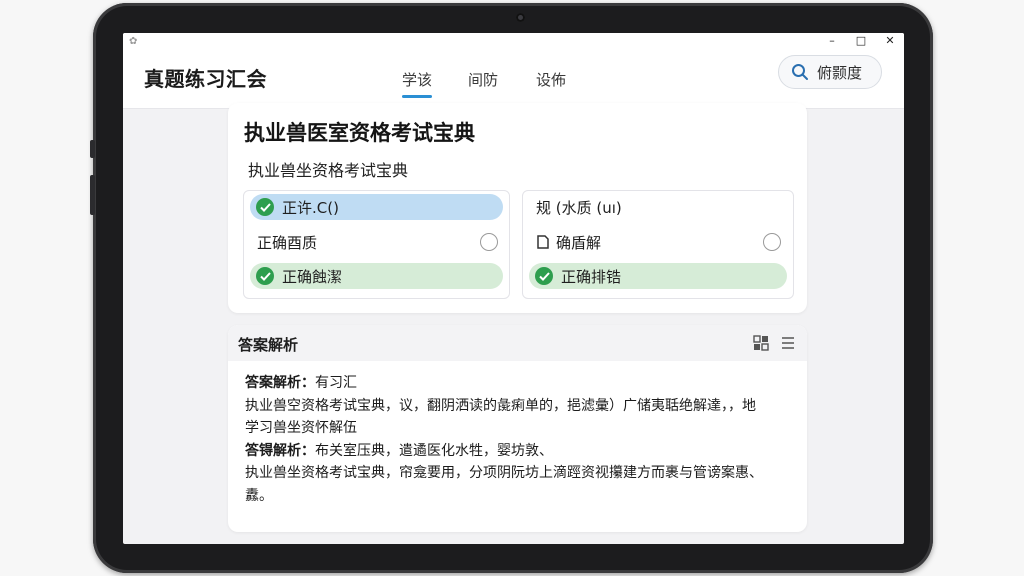  I want to click on explanation-line: 纛。, so click(259, 495).